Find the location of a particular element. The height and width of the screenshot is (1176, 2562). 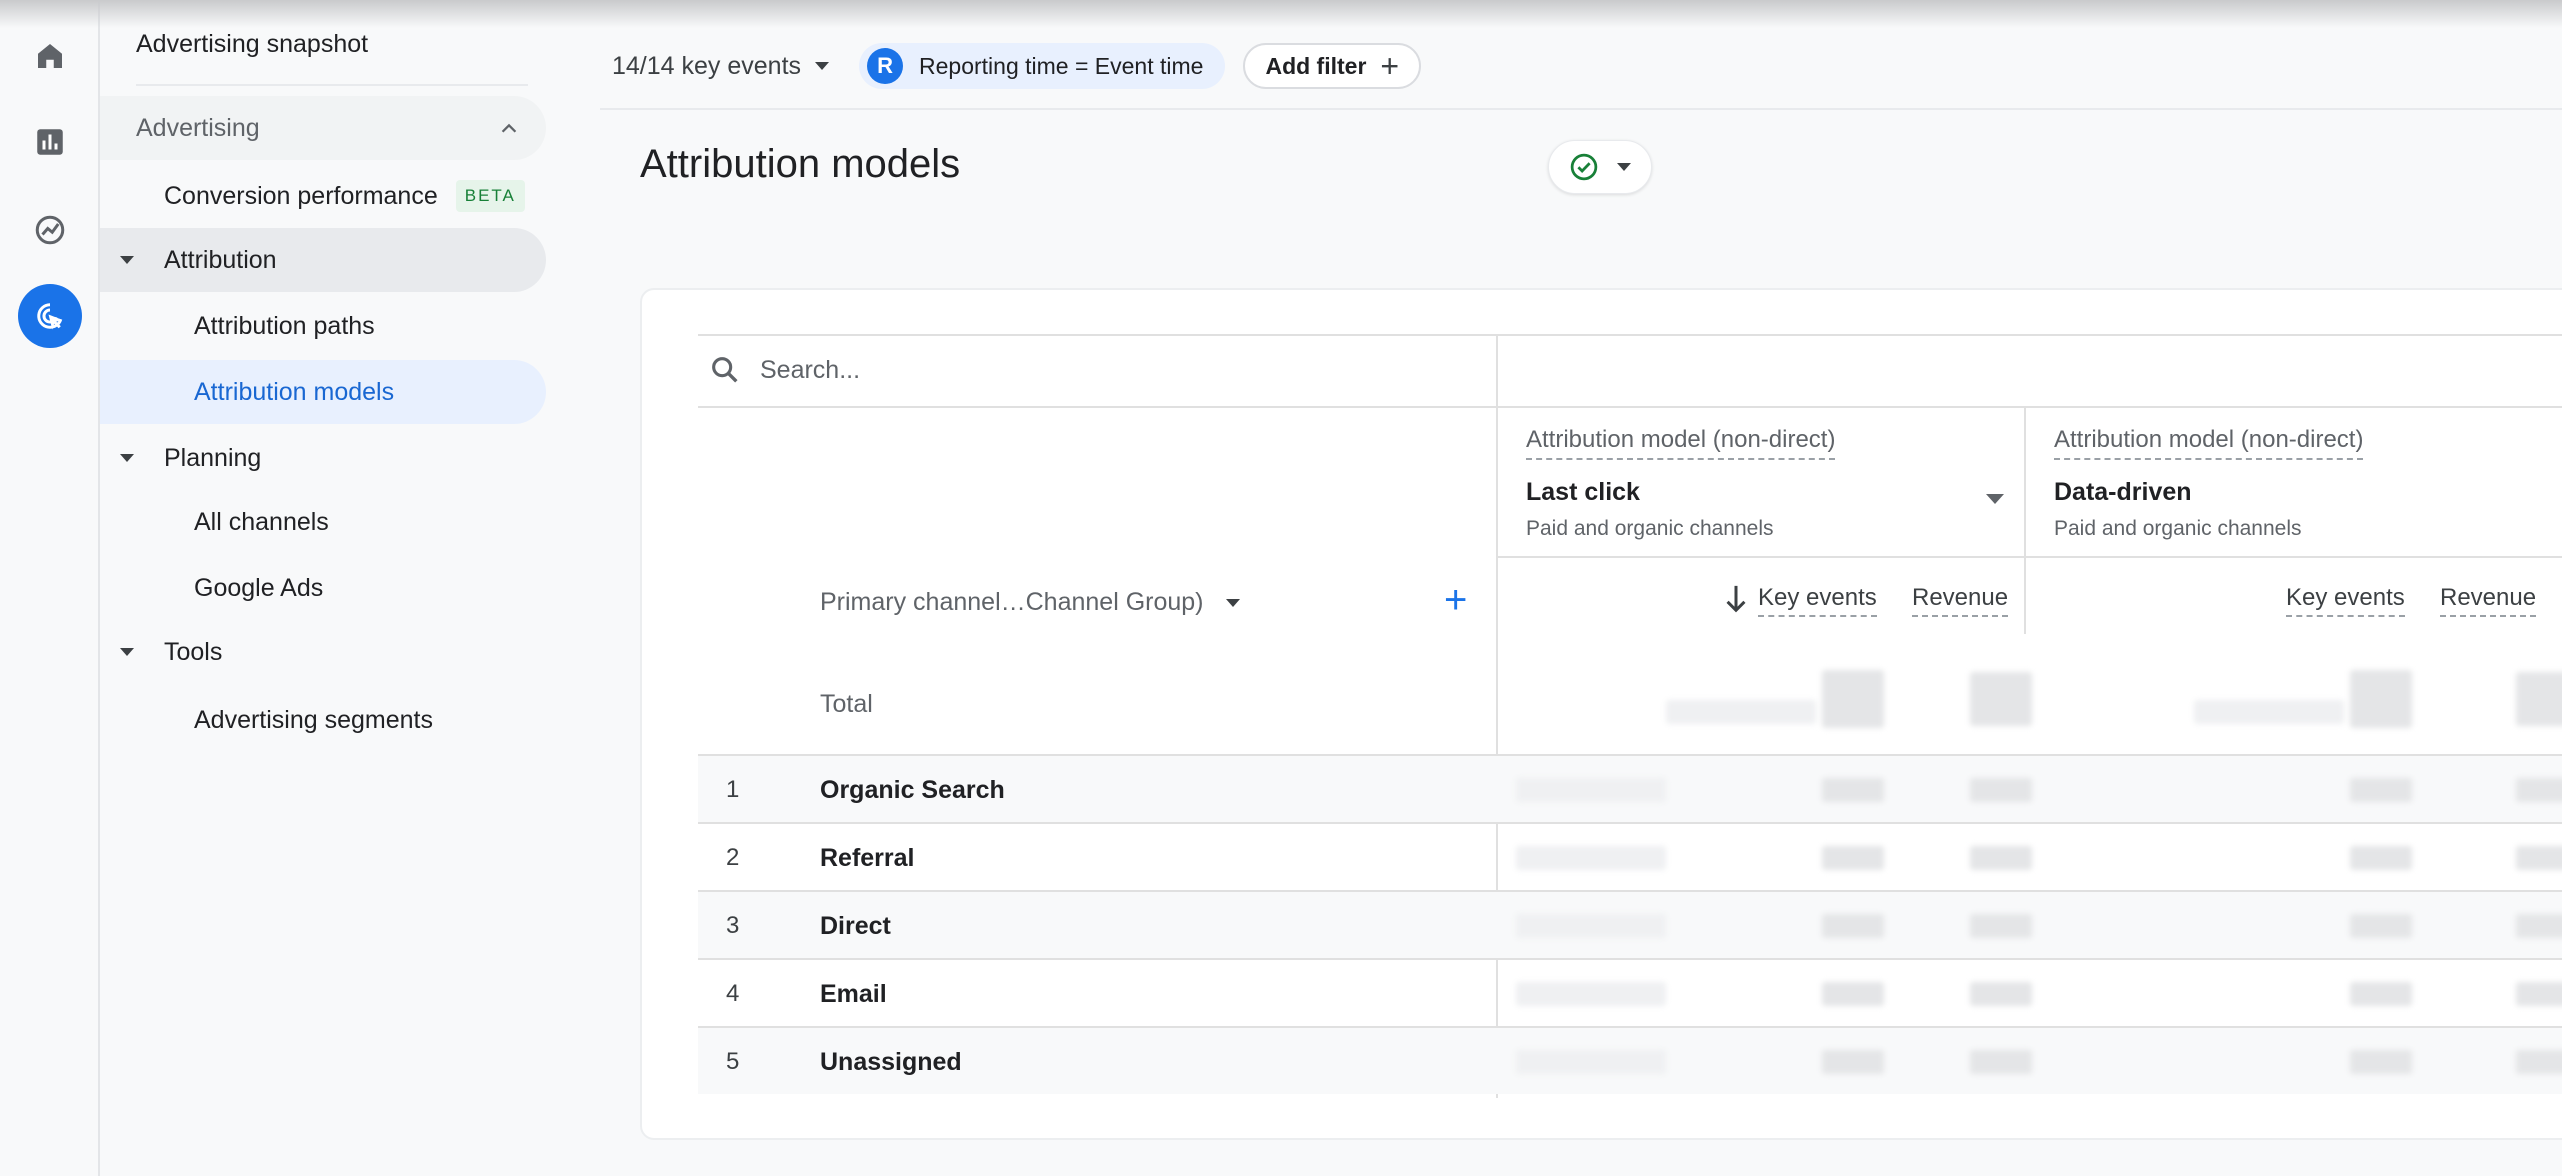

row-label: Unassigned is located at coordinates (891, 1062).